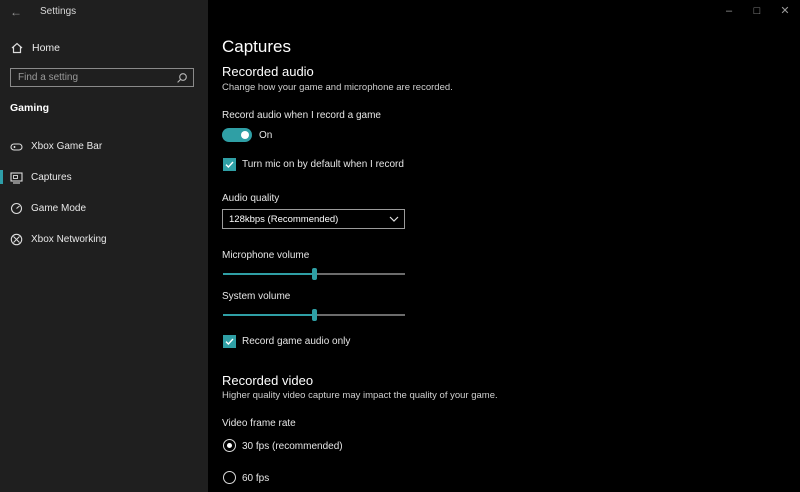 Image resolution: width=800 pixels, height=492 pixels. I want to click on game-audio-only-label: Record game audio only, so click(296, 341).